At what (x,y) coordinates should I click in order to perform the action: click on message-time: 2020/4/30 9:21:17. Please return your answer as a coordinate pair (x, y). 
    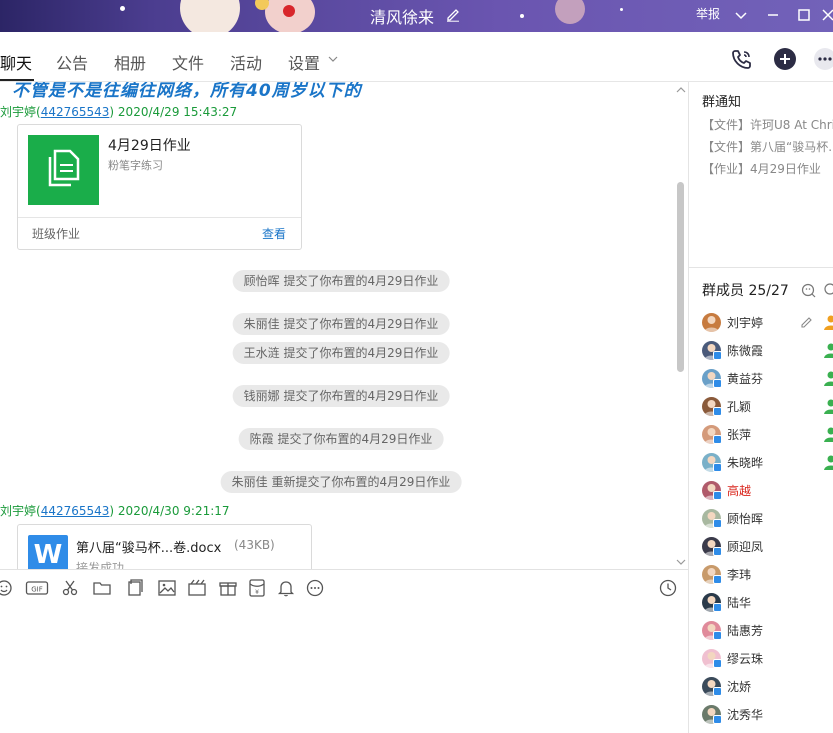
    Looking at the image, I should click on (173, 511).